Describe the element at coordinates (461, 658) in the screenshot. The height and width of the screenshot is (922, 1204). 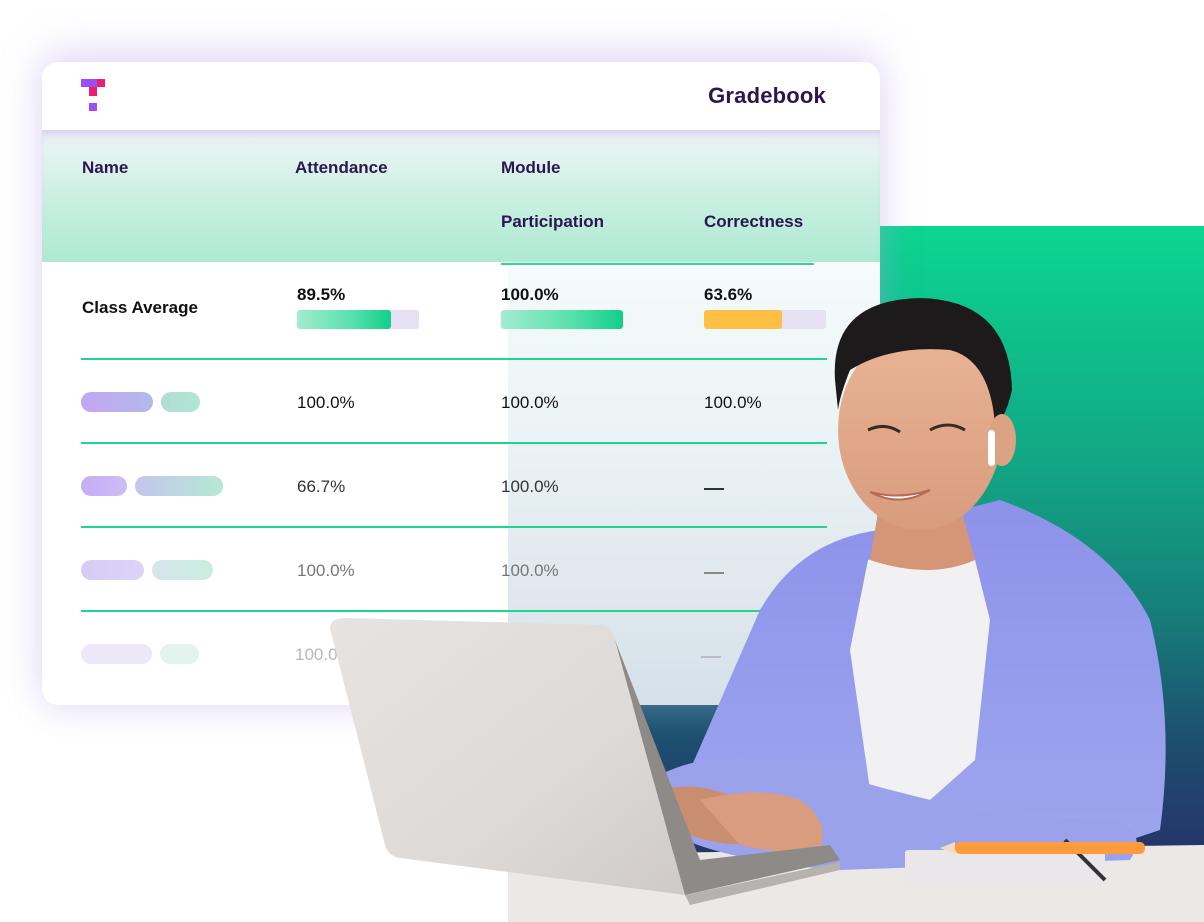
I see `table-row: 100.0%` at that location.